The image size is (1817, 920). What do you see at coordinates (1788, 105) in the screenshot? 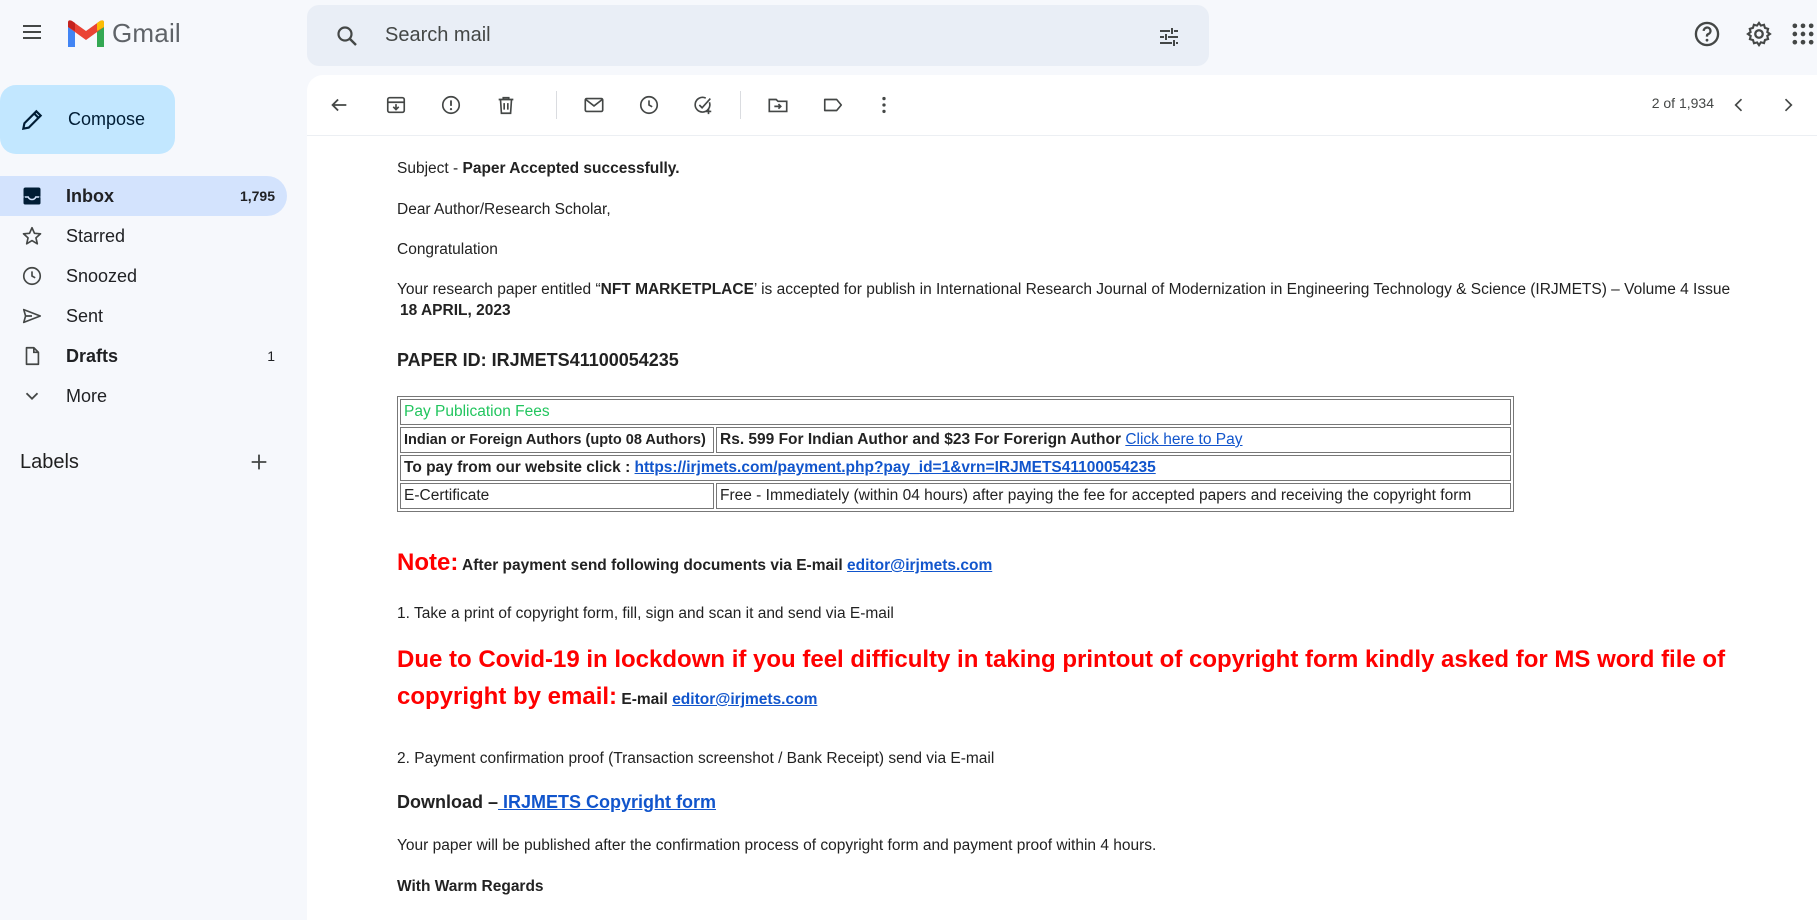
I see `older-chevron-right-icon` at bounding box center [1788, 105].